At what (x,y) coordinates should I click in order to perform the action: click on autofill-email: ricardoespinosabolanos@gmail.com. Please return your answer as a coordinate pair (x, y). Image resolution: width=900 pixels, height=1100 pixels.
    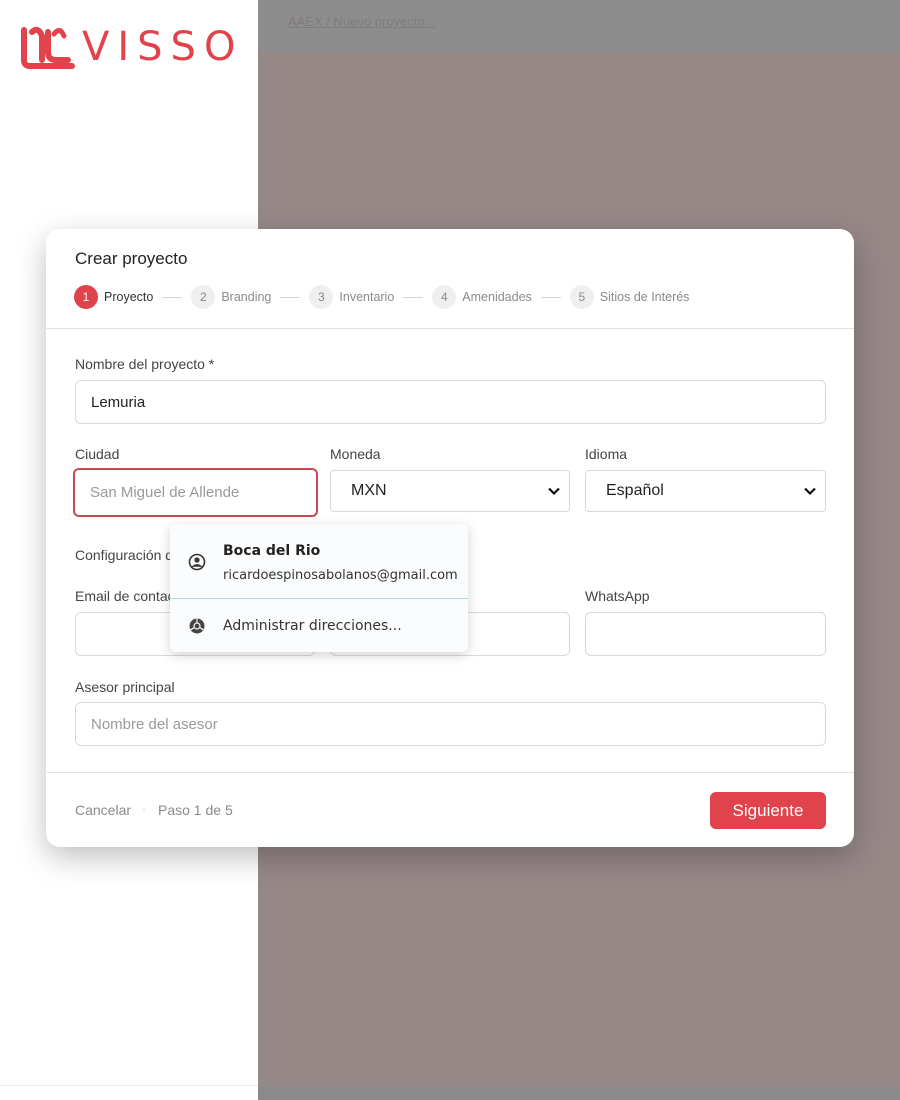
    Looking at the image, I should click on (340, 575).